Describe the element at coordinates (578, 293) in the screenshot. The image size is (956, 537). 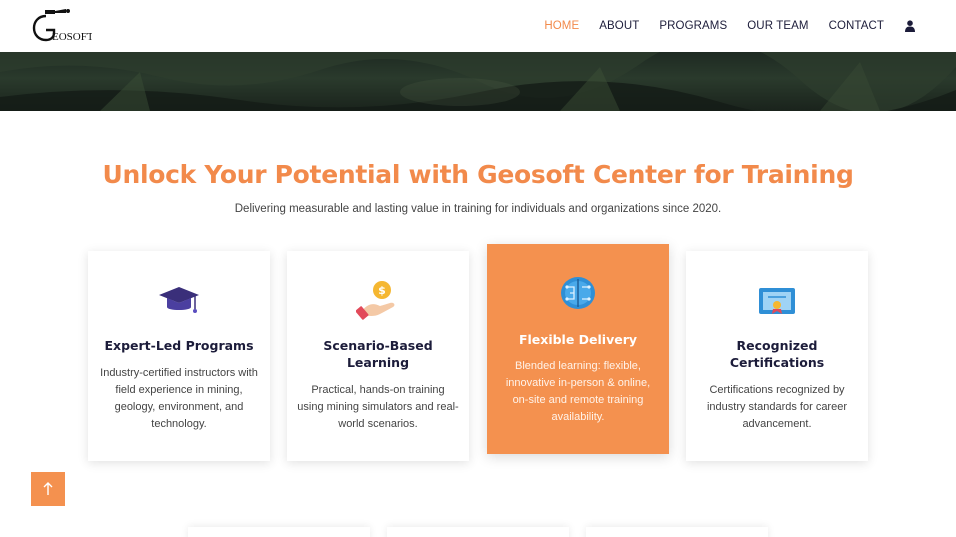
I see `brain-circuit-icon` at that location.